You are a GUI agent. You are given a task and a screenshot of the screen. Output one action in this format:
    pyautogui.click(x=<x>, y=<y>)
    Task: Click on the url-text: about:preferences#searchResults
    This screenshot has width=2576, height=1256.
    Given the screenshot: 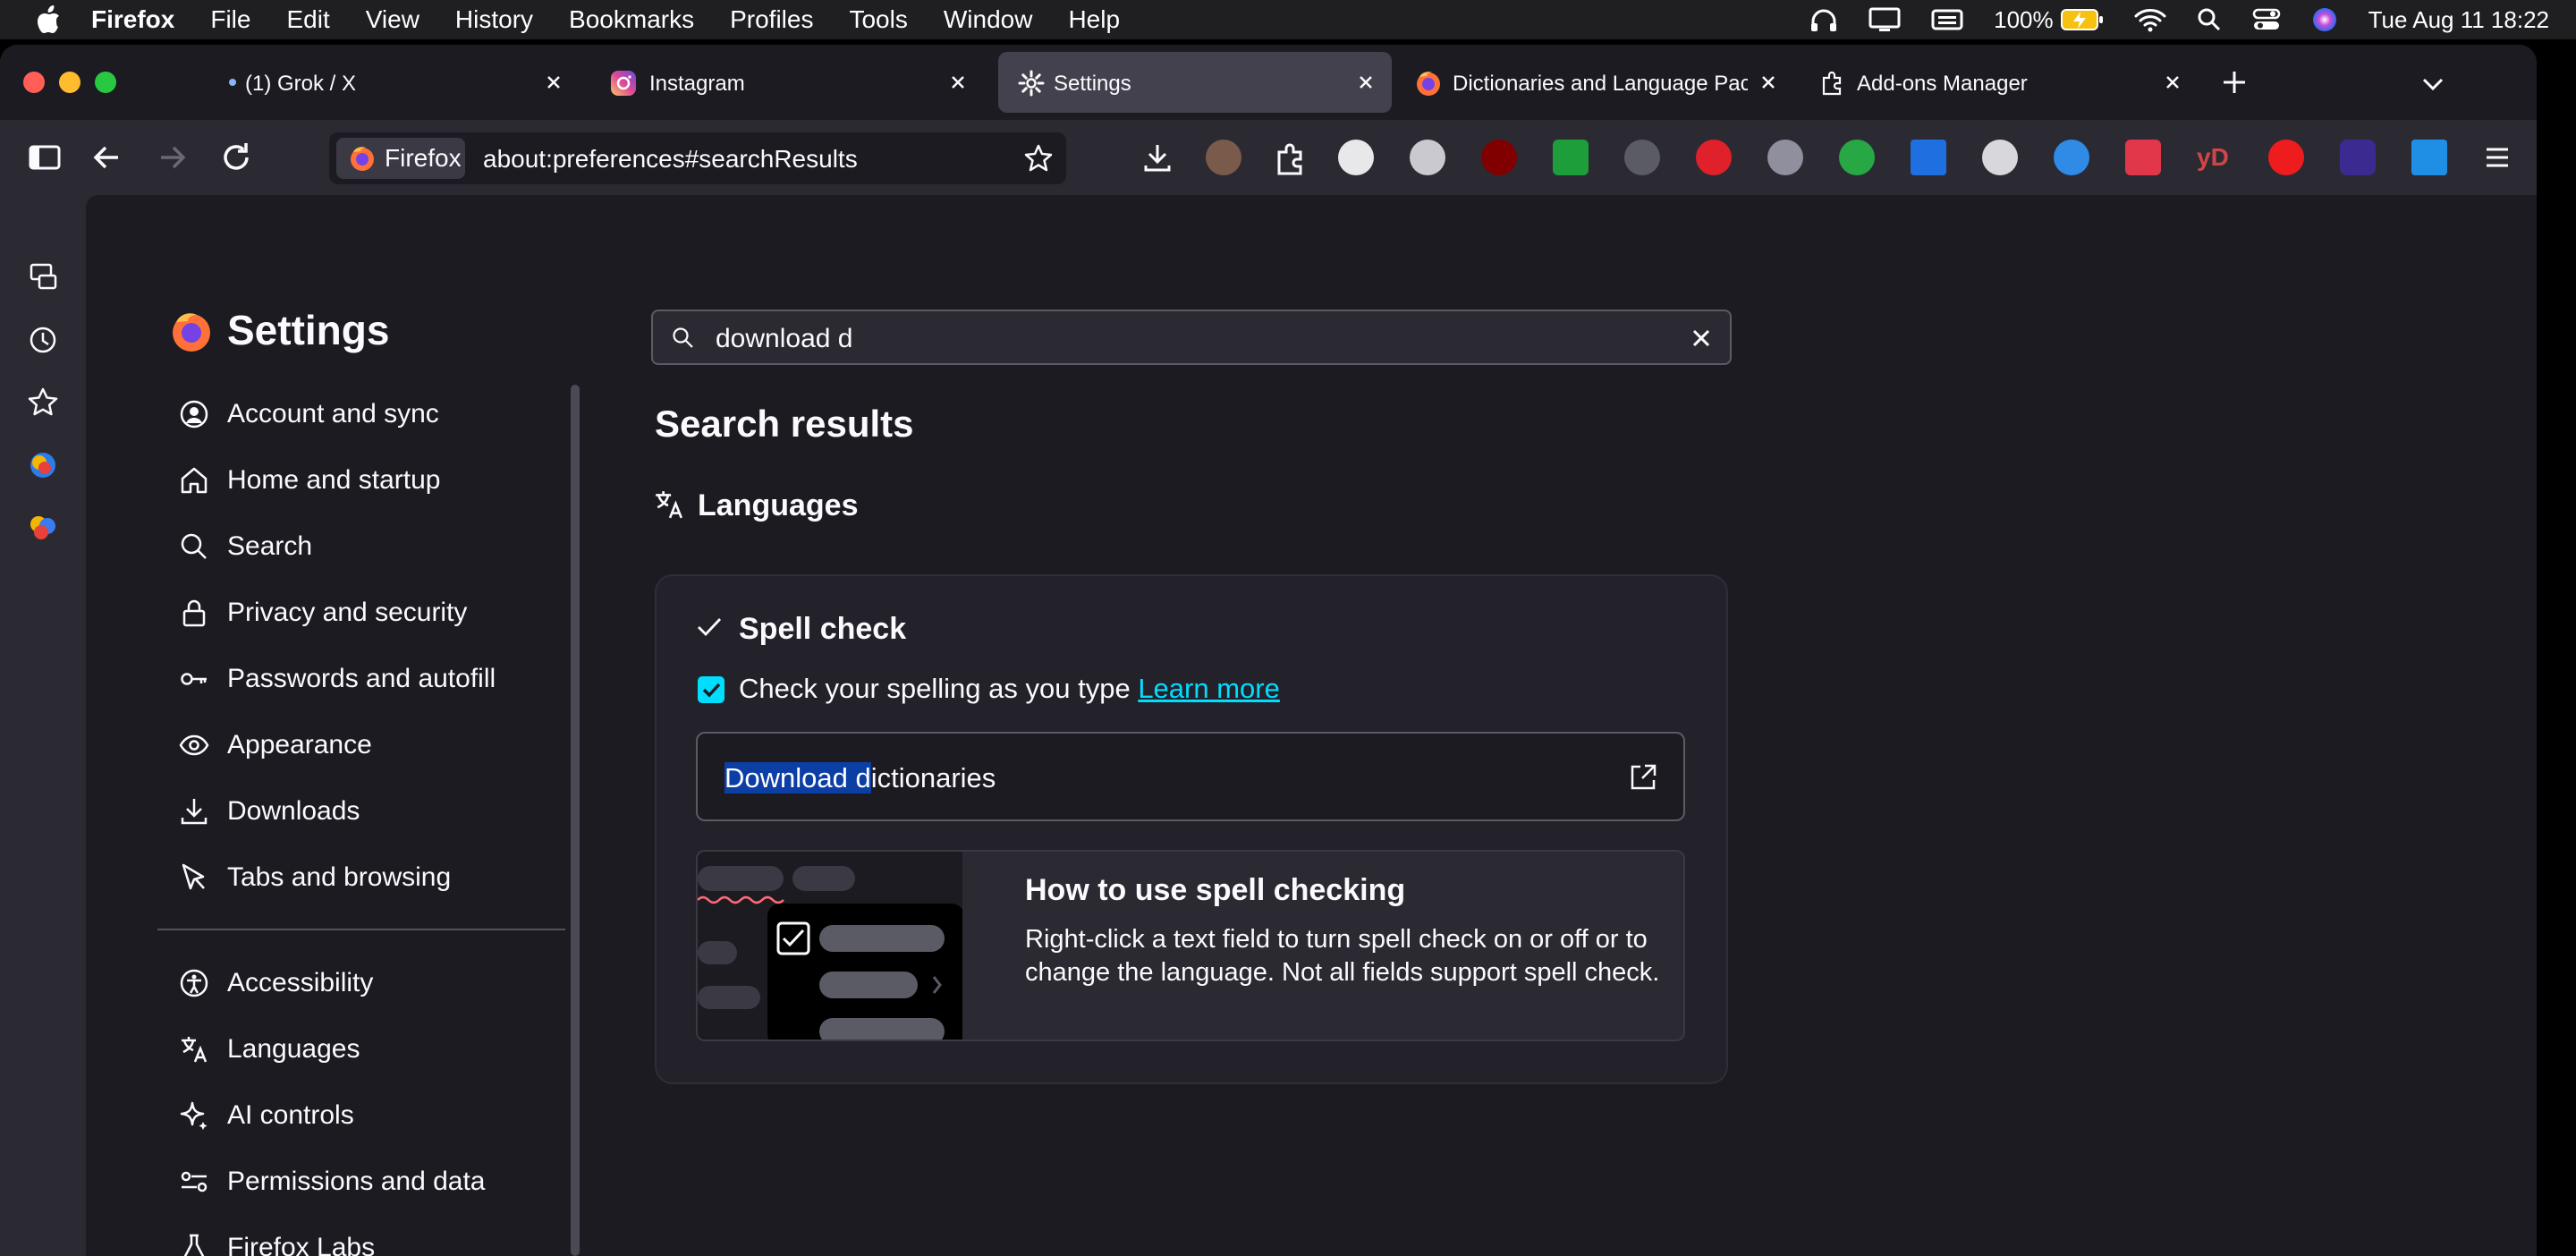 What is the action you would take?
    pyautogui.click(x=670, y=160)
    